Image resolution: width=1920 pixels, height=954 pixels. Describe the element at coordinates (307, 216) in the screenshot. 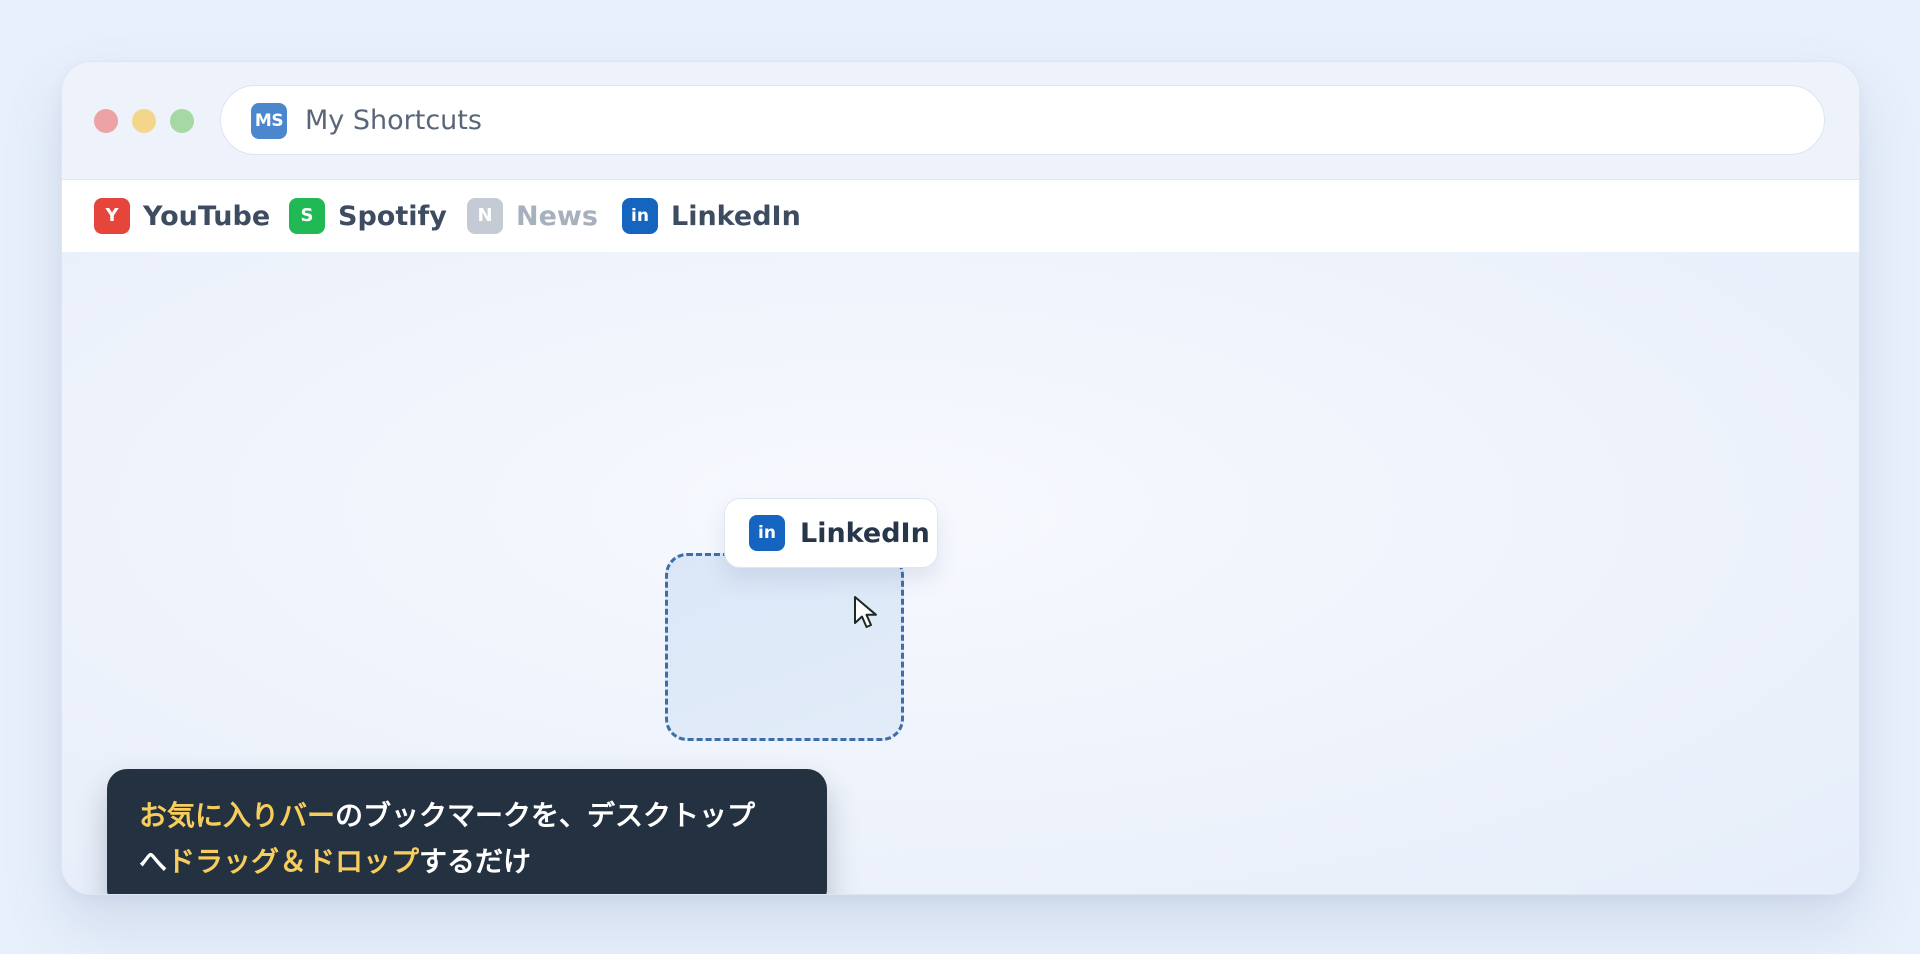

I see `spotify-icon: S` at that location.